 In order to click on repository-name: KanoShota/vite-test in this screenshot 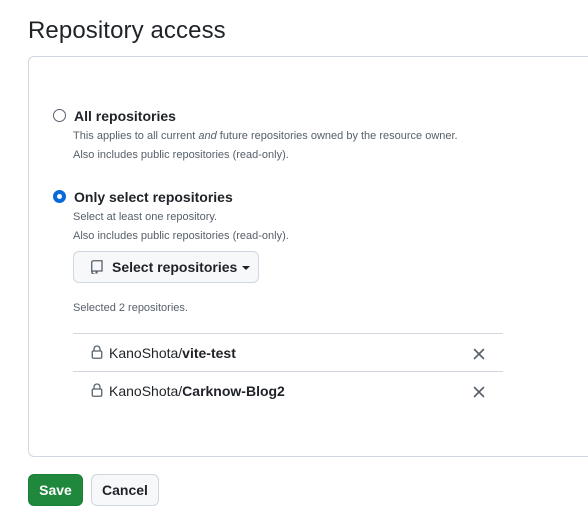, I will do `click(172, 353)`.